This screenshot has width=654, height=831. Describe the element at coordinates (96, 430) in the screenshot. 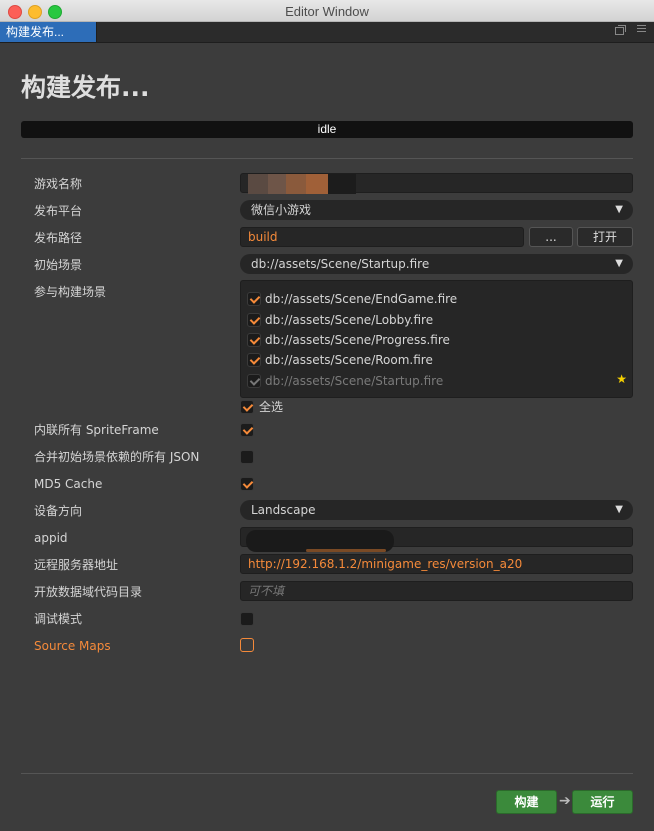

I see `inline-sprite-label: 内联所有 SpriteFrame` at that location.